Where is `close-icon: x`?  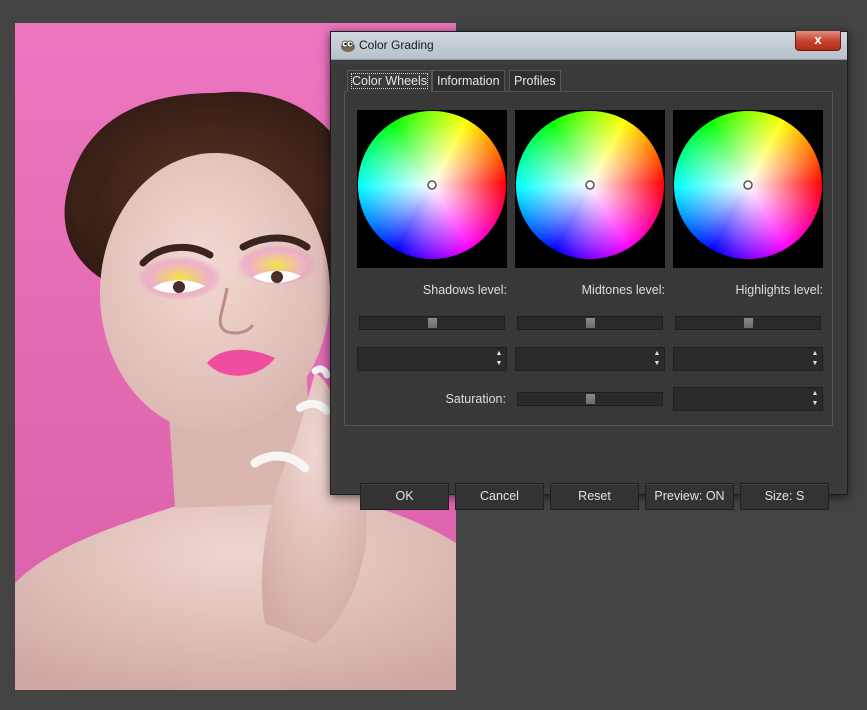 close-icon: x is located at coordinates (818, 39).